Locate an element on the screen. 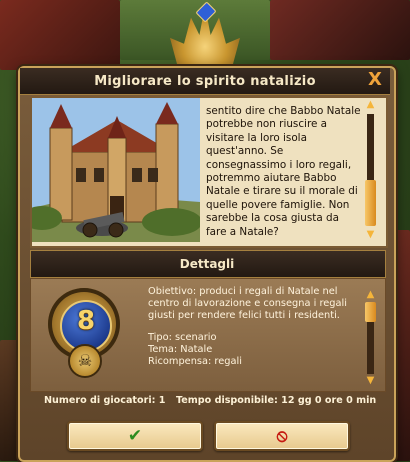 This screenshot has height=462, width=410. reward-line: Ricompensa: regali is located at coordinates (195, 361).